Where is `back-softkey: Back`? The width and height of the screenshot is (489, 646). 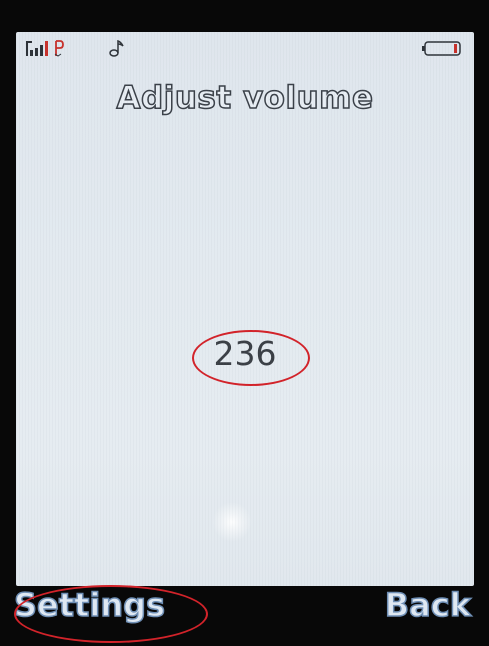
back-softkey: Back is located at coordinates (428, 605).